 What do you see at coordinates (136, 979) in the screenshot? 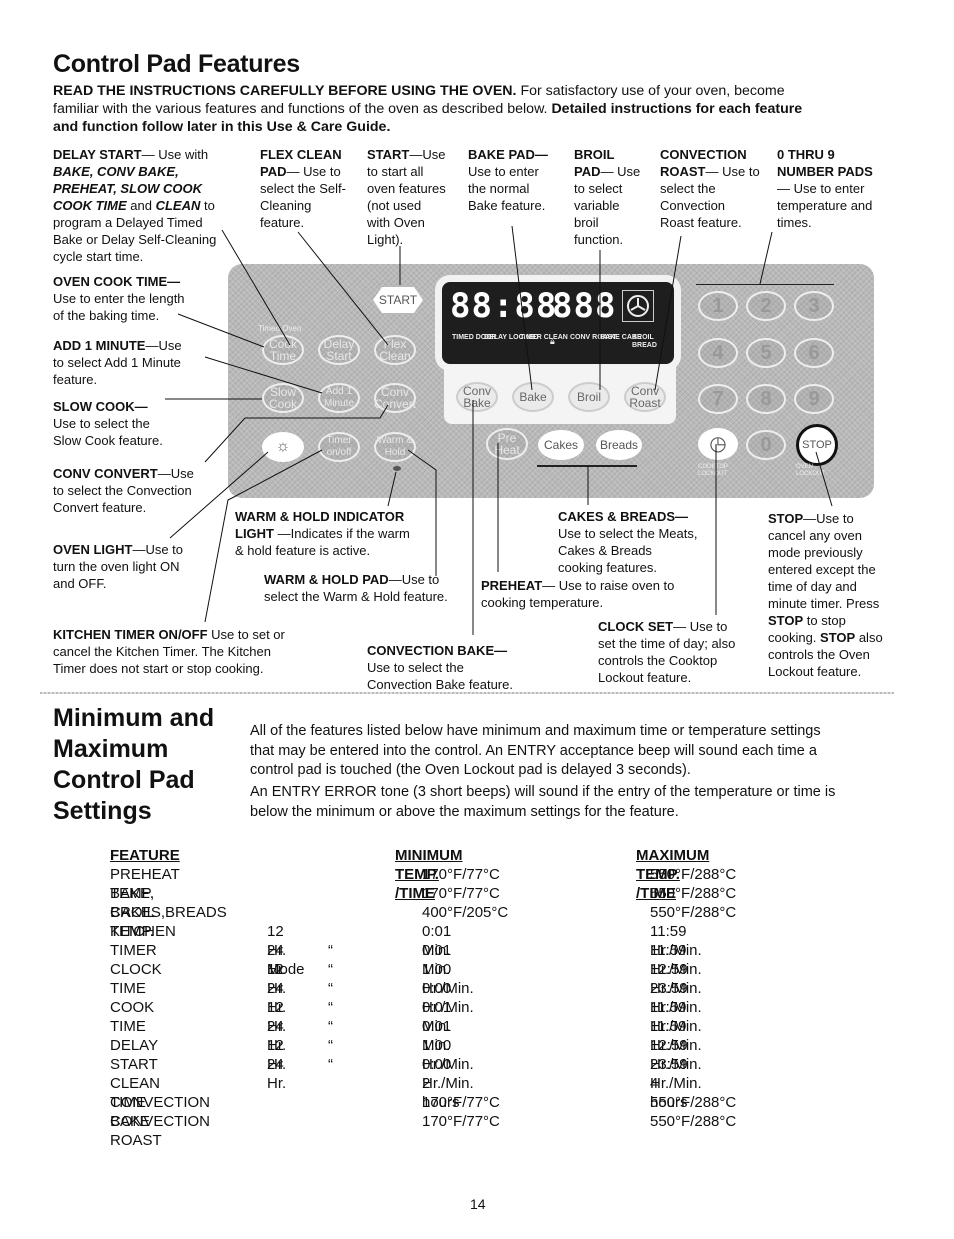
I see `cell-feature: CLOCK TIME` at bounding box center [136, 979].